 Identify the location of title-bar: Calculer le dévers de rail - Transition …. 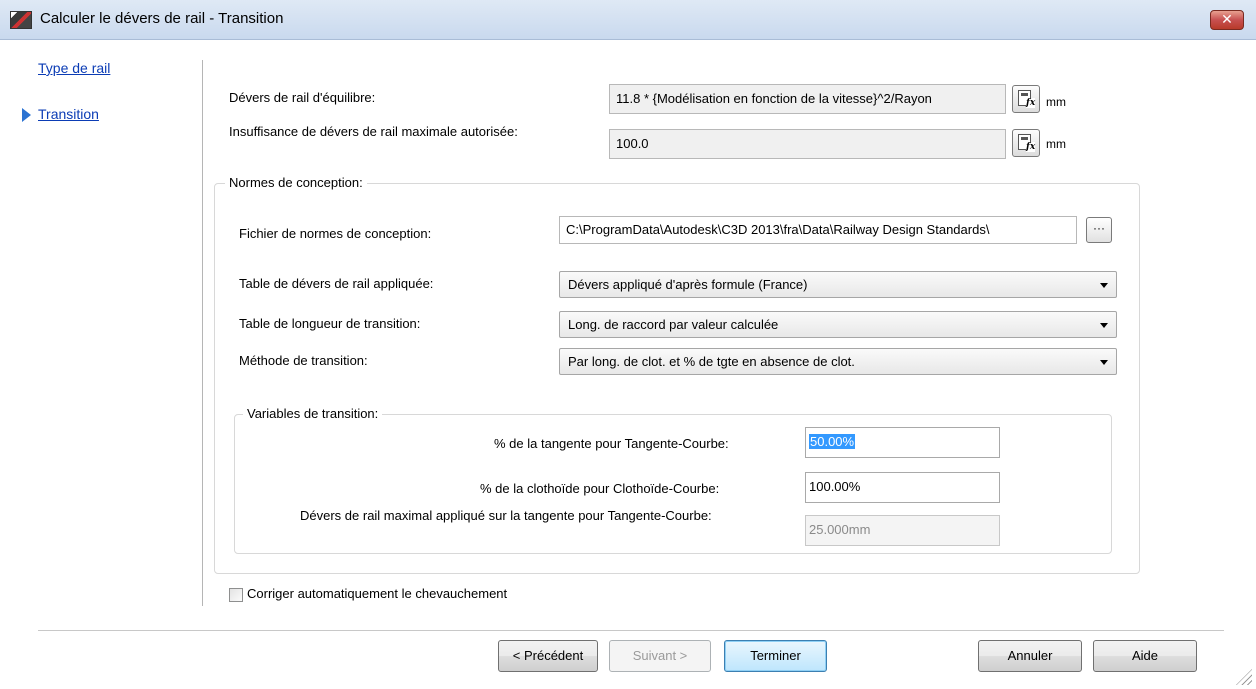
(628, 20).